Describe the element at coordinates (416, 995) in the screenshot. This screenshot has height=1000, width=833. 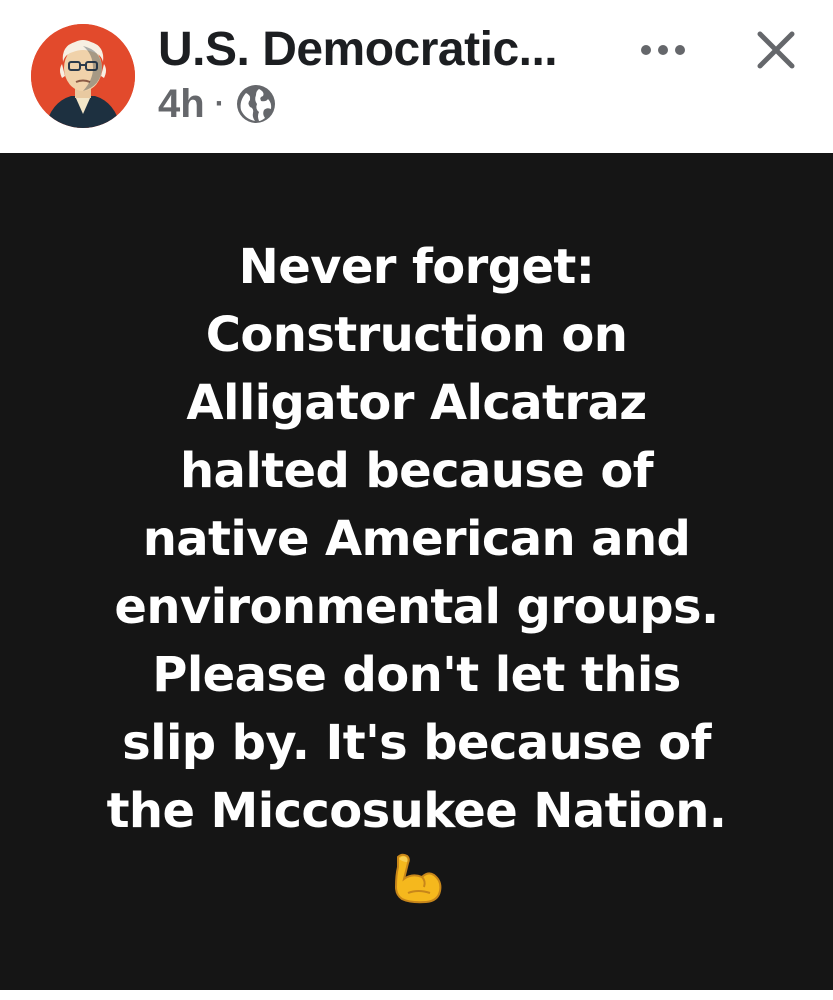
I see `card-bottom-divider` at that location.